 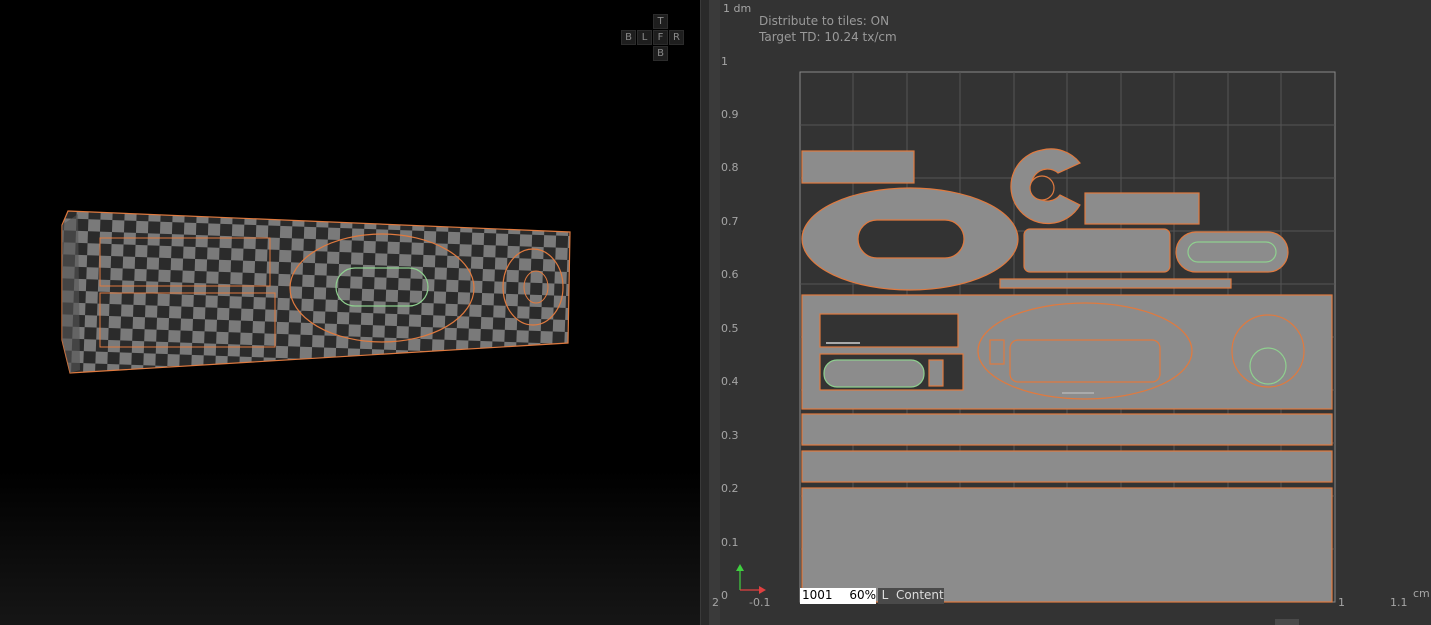 I want to click on v-tick-0.8: 0.8, so click(x=730, y=167).